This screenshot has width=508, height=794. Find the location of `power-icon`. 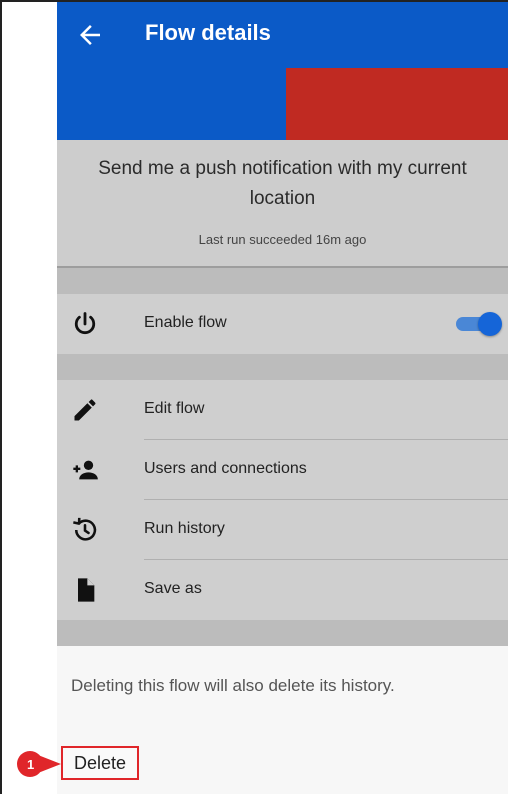

power-icon is located at coordinates (85, 323).